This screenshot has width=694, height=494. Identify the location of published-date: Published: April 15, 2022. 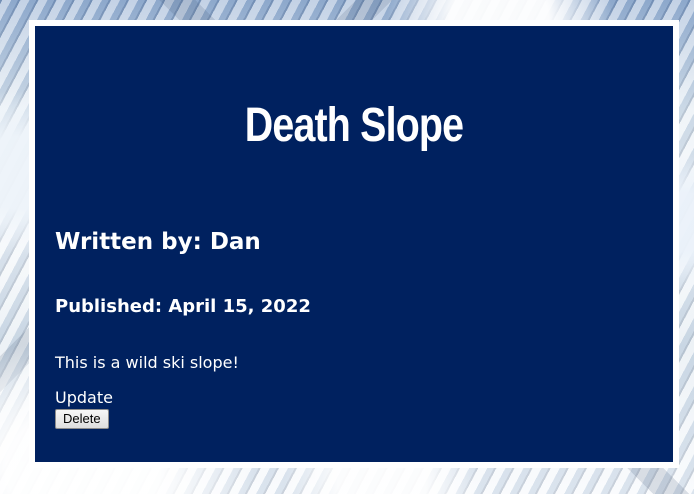
(183, 306).